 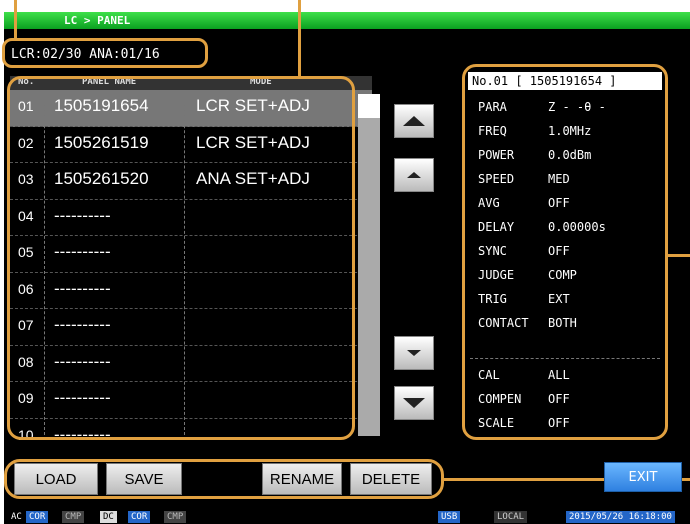 What do you see at coordinates (73, 517) in the screenshot?
I see `status-ac-cmp: CMP` at bounding box center [73, 517].